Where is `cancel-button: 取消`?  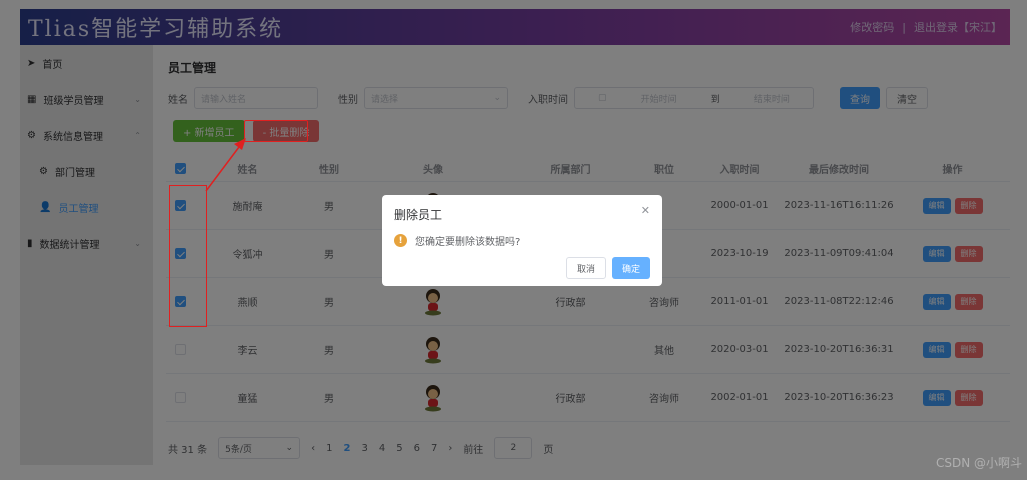
cancel-button: 取消 is located at coordinates (585, 268).